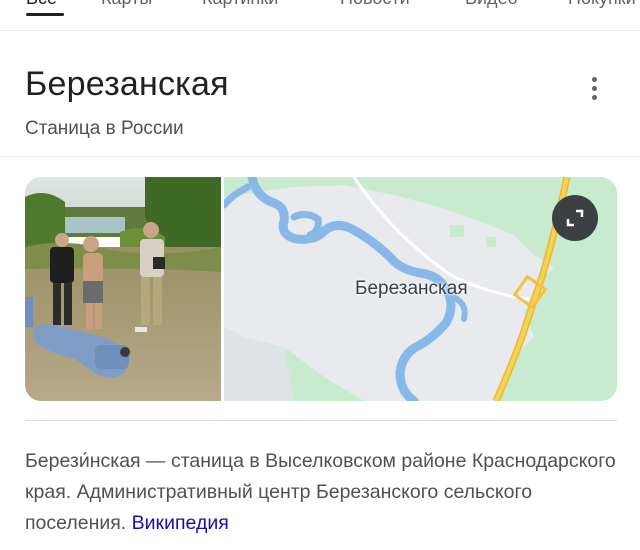 The height and width of the screenshot is (550, 640). Describe the element at coordinates (375, 4) in the screenshot. I see `tab-news: Новости` at that location.